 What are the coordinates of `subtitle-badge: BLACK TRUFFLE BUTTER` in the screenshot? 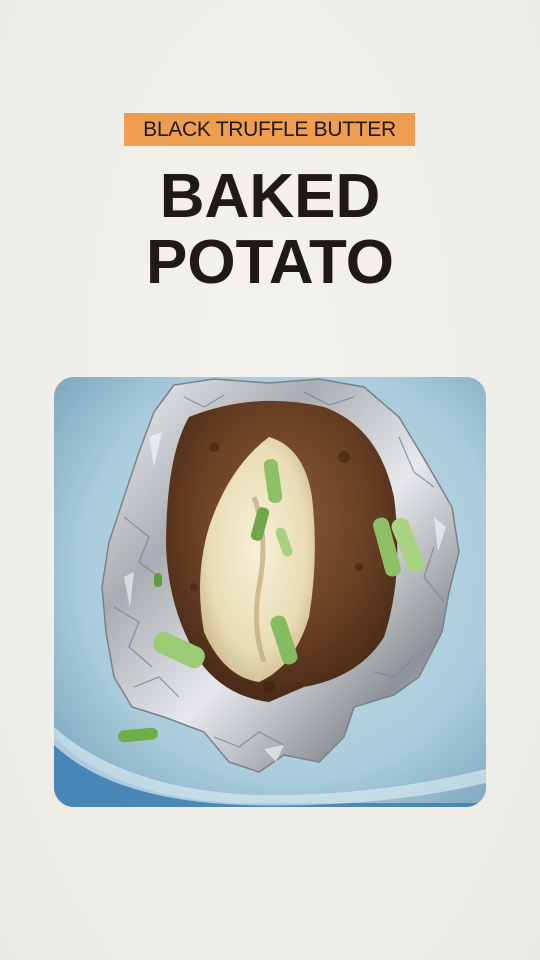 It's located at (269, 129).